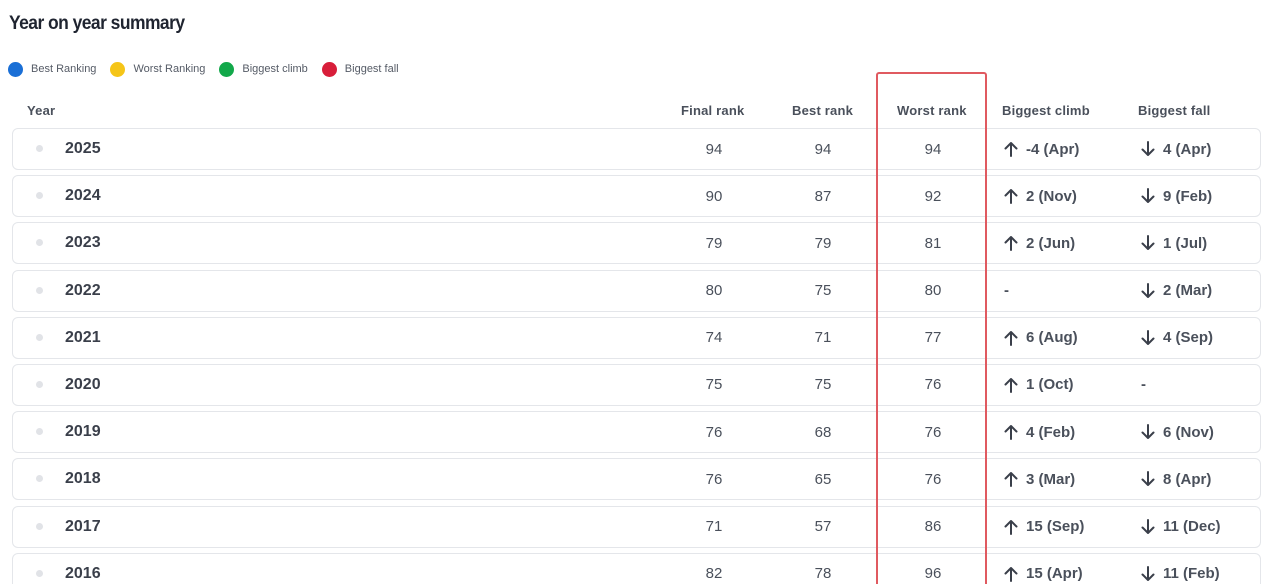 The height and width of the screenshot is (584, 1278). I want to click on biggest-fall-cell: 4 (Apr), so click(1176, 149).